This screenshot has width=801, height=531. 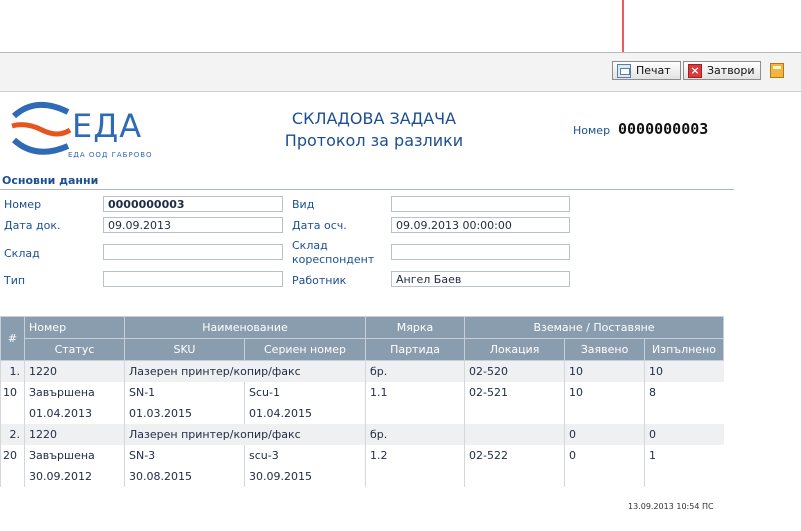 What do you see at coordinates (74, 476) in the screenshot?
I see `cell: 30.09.2012` at bounding box center [74, 476].